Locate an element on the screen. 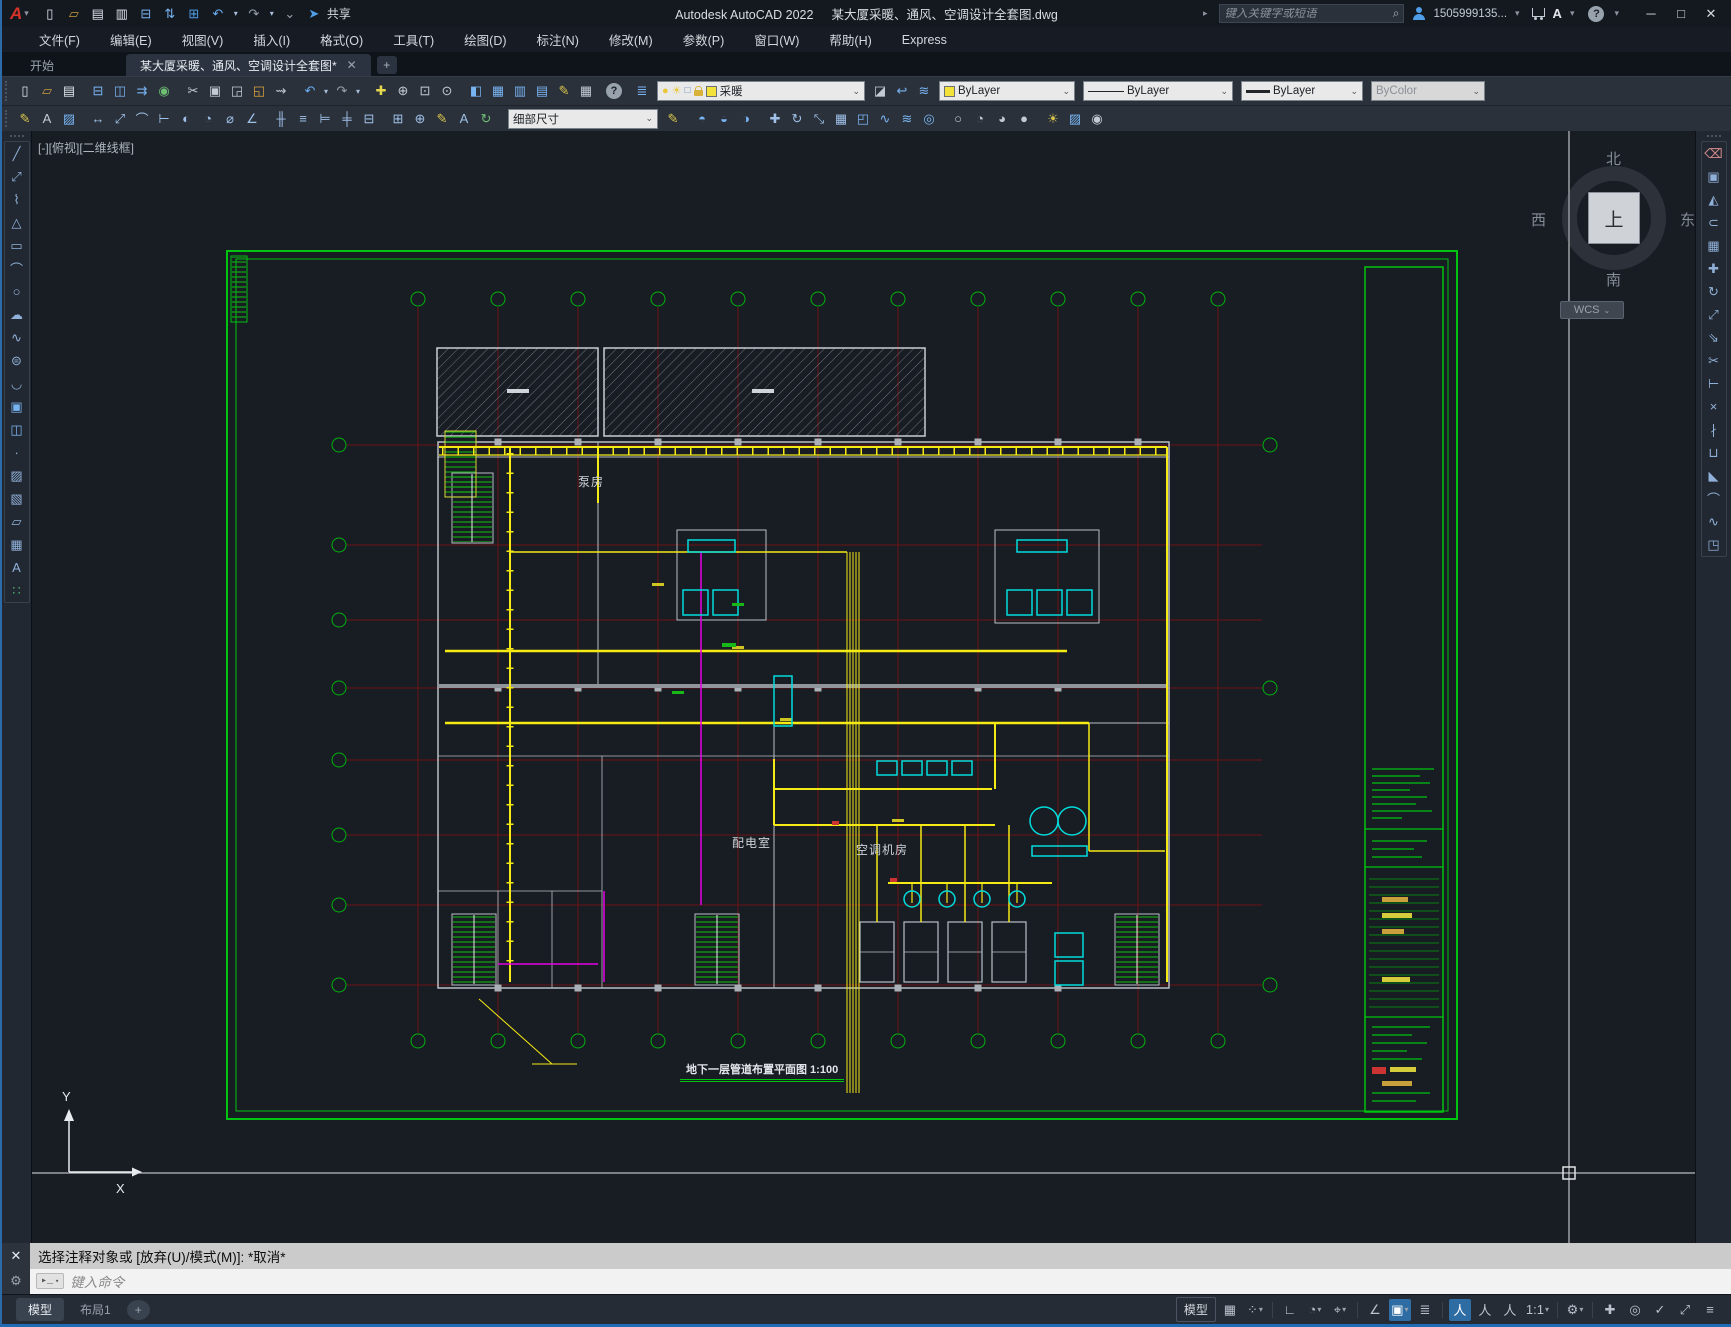 Image resolution: width=1731 pixels, height=1327 pixels. wcs-dropdown: WCS ⌄ is located at coordinates (1592, 310).